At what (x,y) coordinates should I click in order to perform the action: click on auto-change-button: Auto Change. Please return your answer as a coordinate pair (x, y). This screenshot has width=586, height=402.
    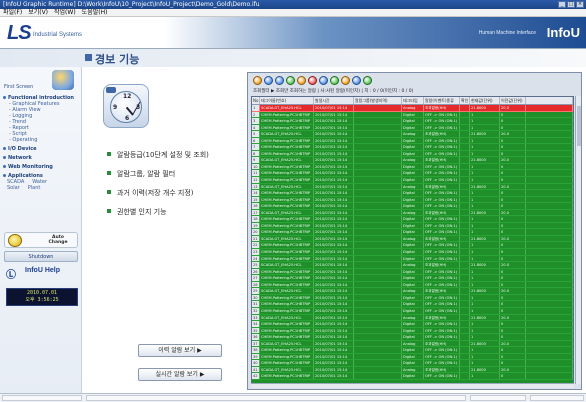
    Looking at the image, I should click on (41, 240).